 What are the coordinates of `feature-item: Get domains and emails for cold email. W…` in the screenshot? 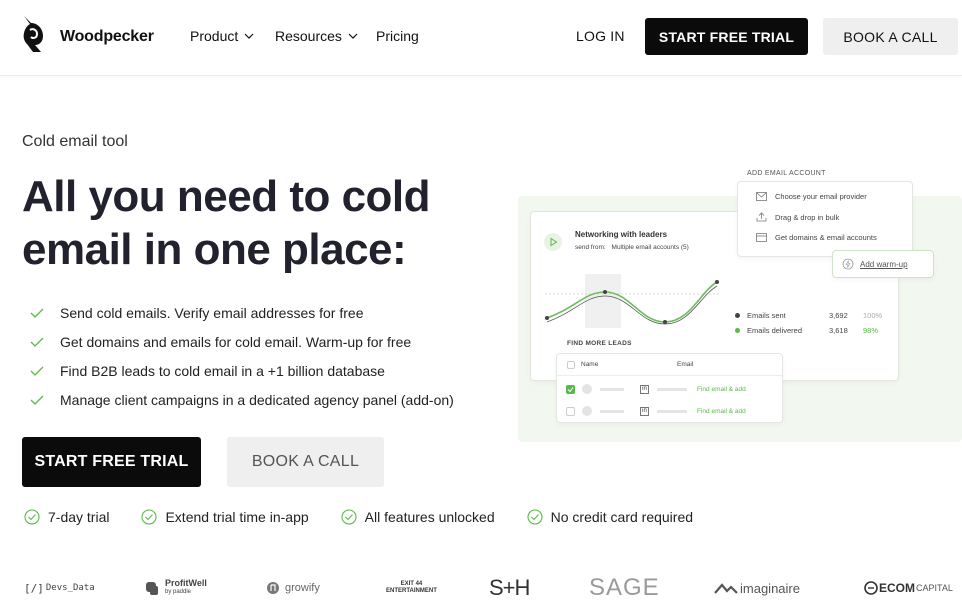 It's located at (242, 341).